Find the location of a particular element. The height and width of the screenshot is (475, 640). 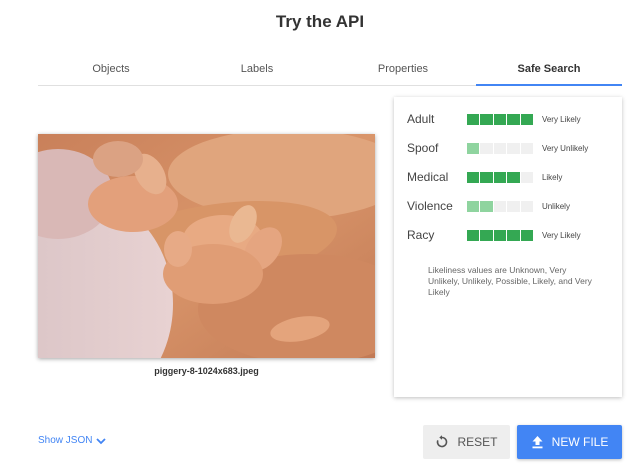

reset-label: RESET is located at coordinates (477, 442).